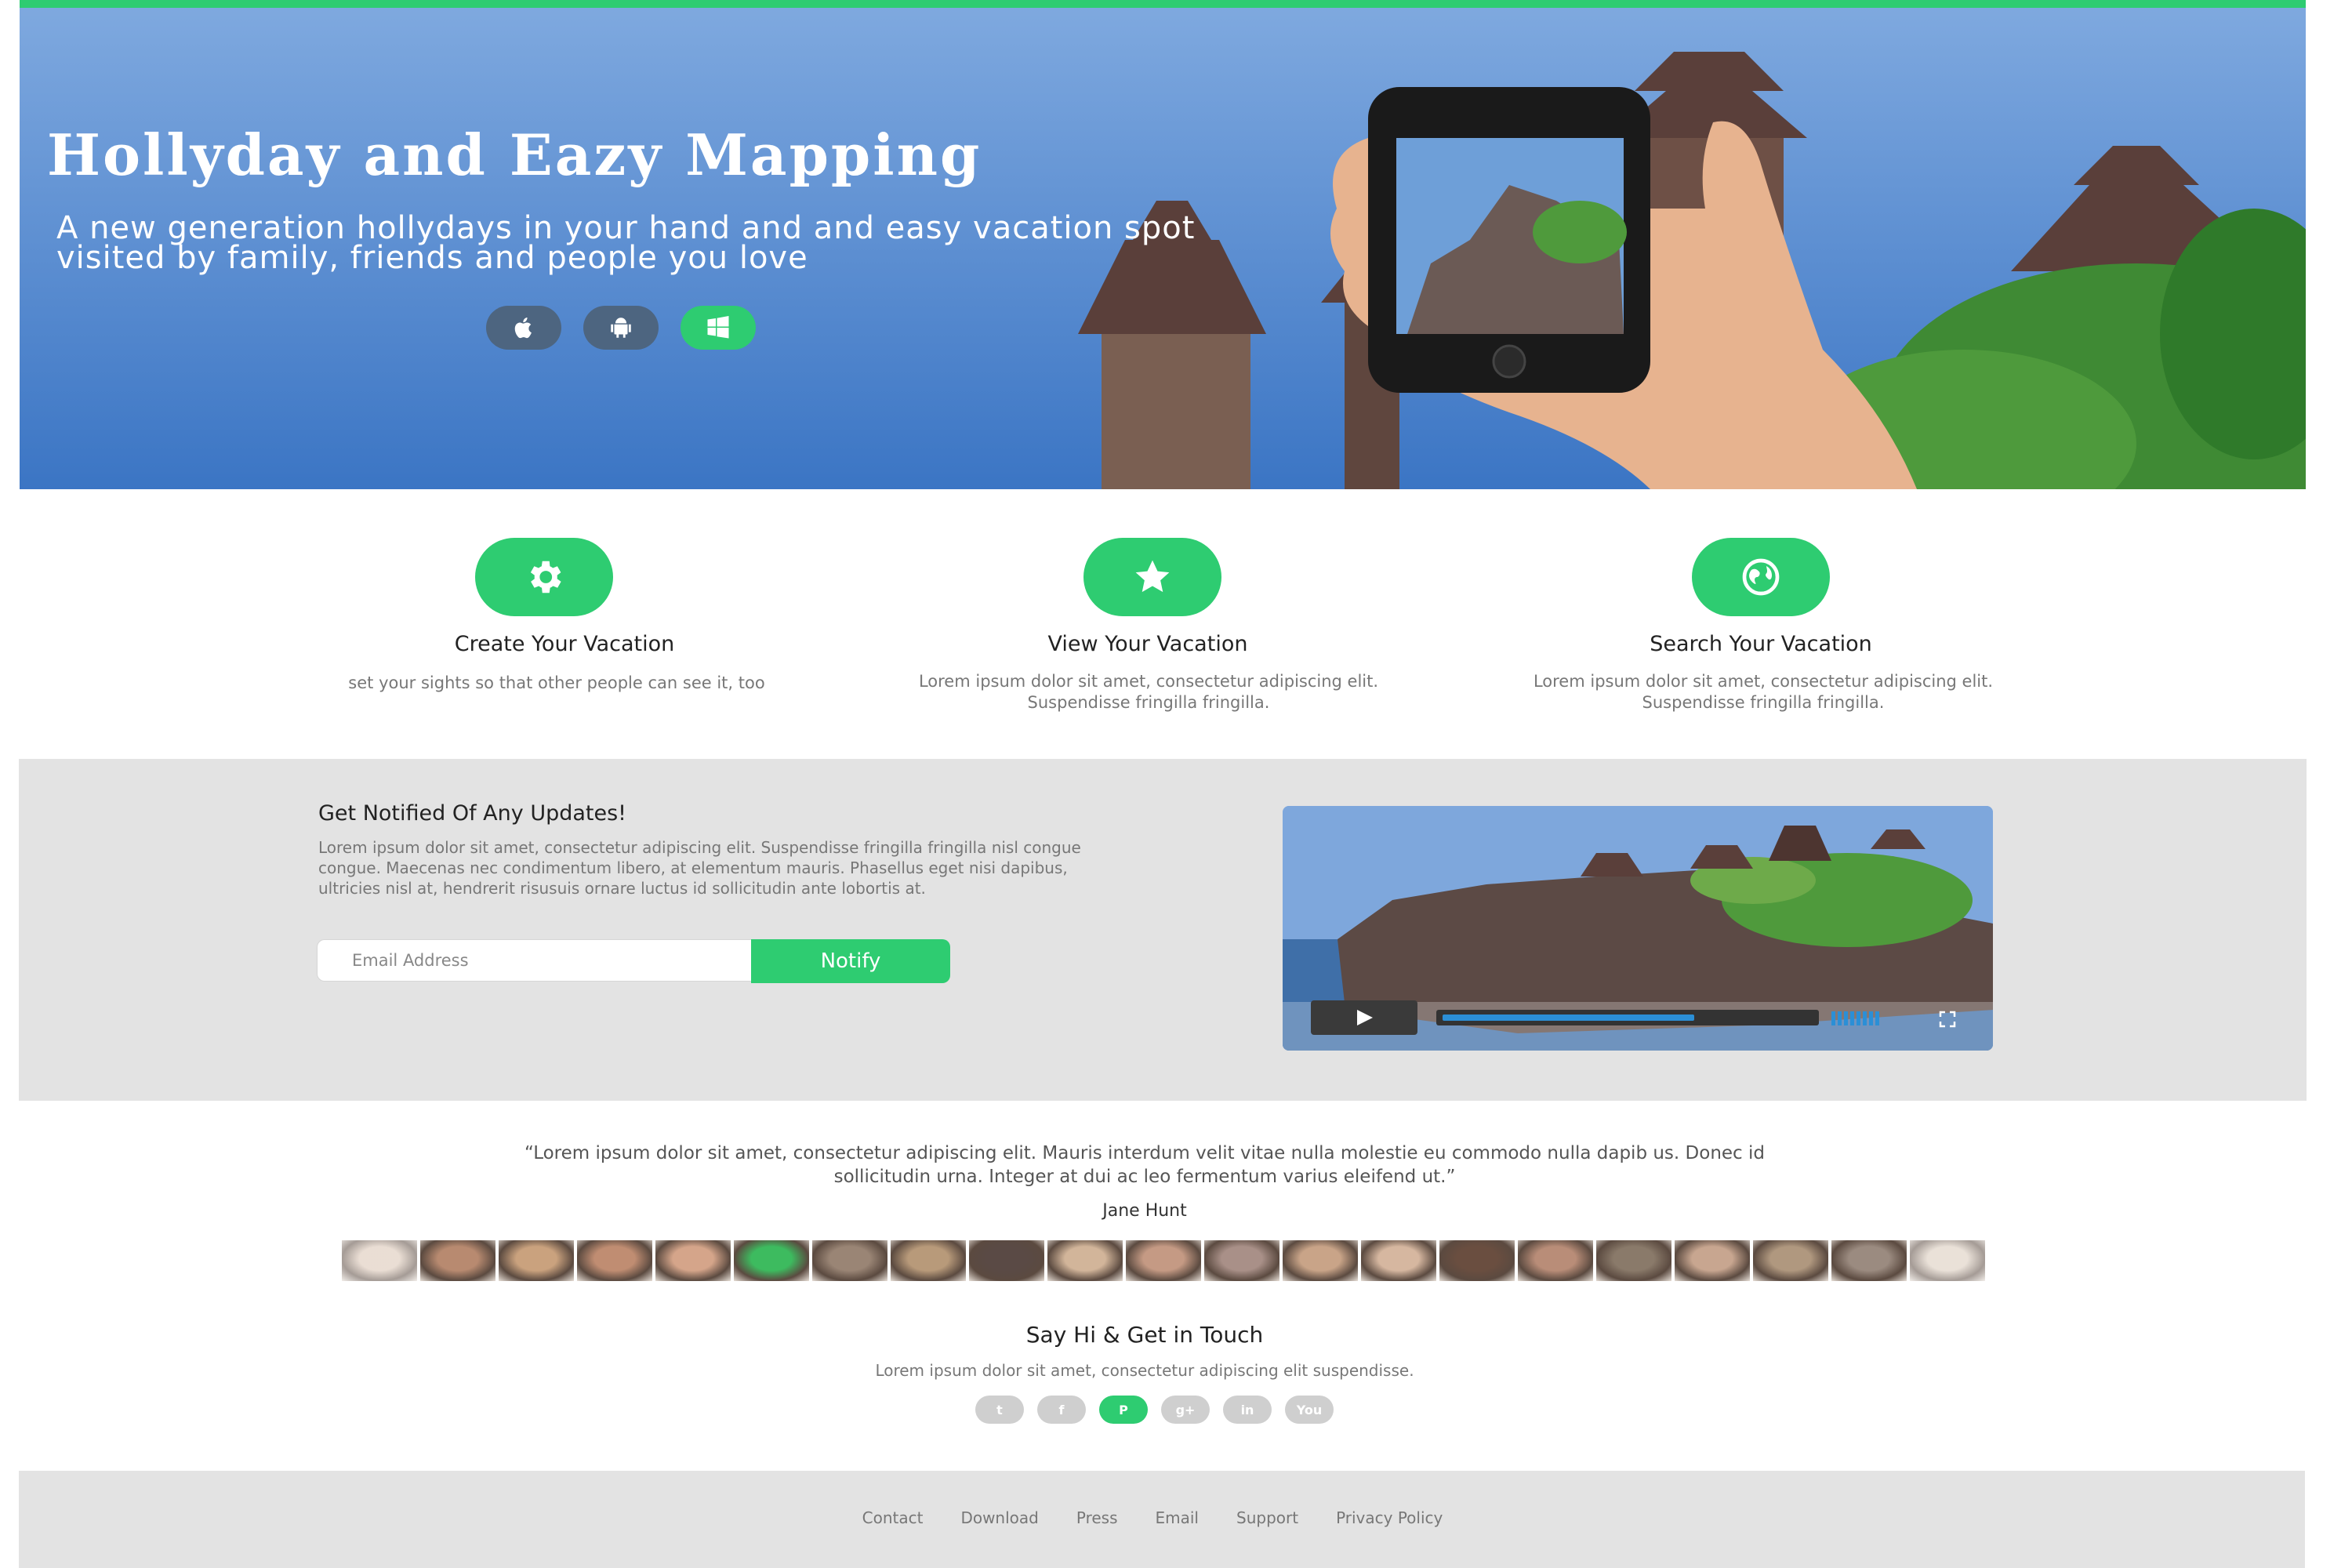  What do you see at coordinates (850, 961) in the screenshot?
I see `notify-button: Notify` at bounding box center [850, 961].